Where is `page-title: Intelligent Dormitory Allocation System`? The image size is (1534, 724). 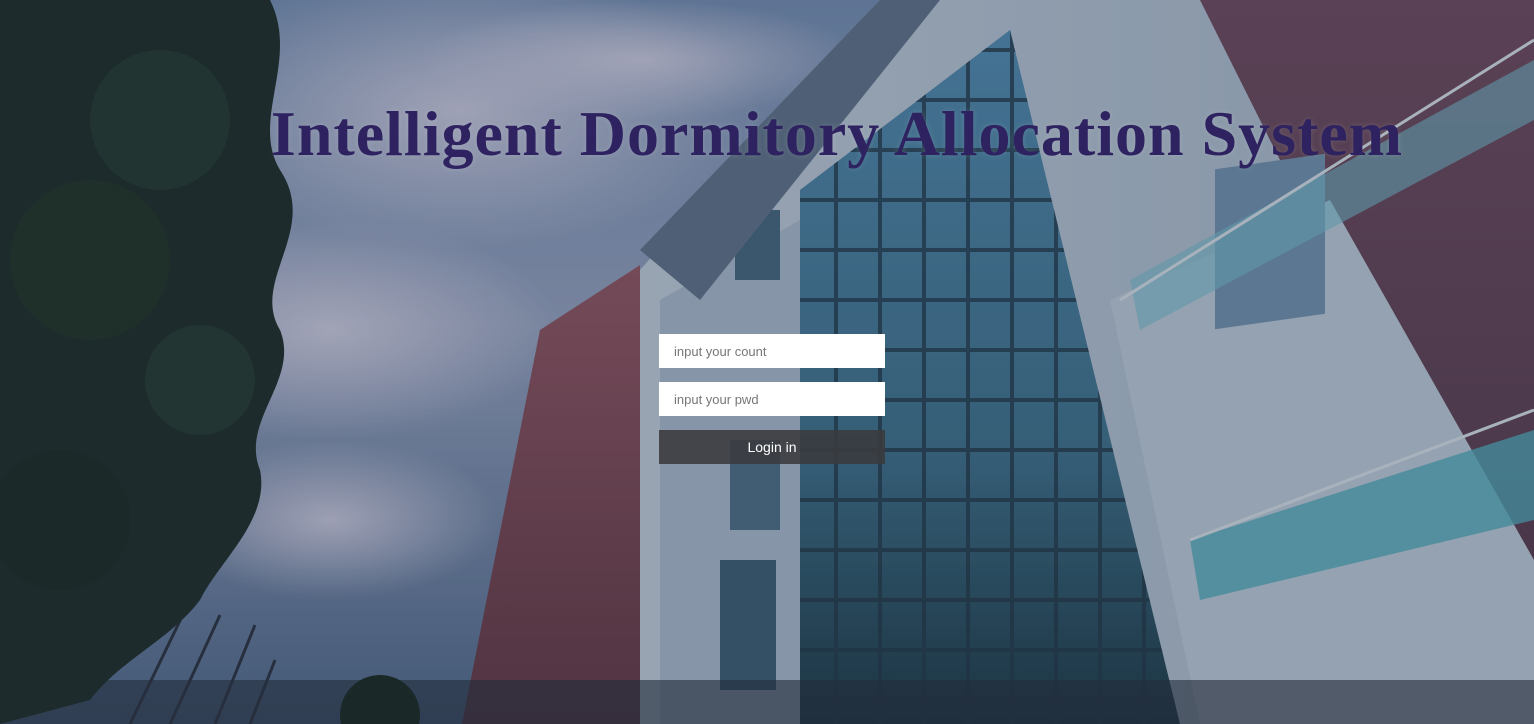
page-title: Intelligent Dormitory Allocation System is located at coordinates (837, 133).